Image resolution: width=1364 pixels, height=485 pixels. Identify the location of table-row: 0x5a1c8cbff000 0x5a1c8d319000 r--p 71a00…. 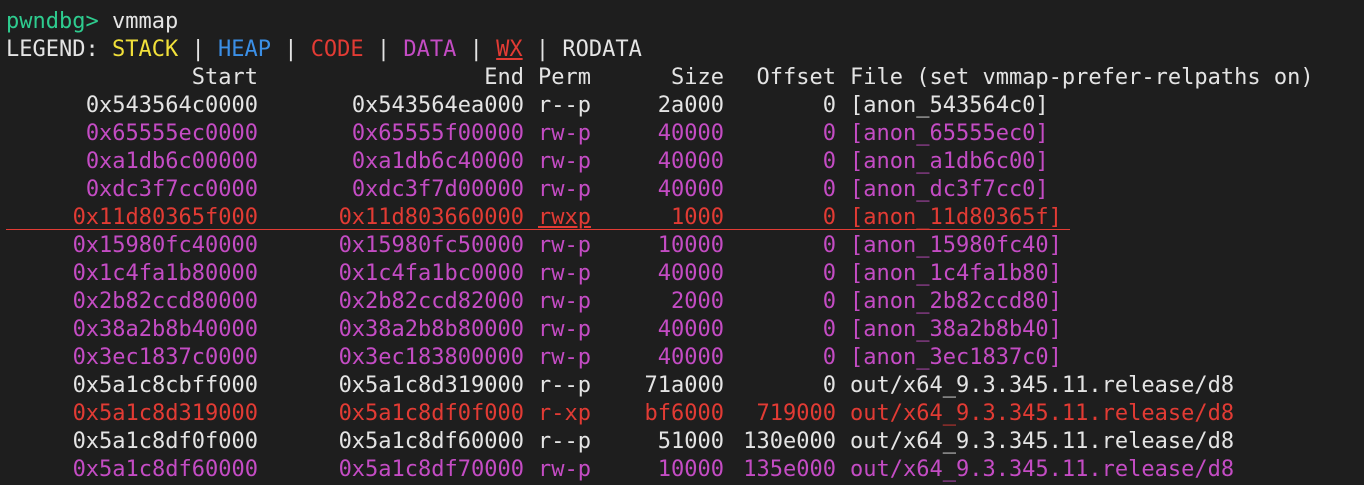
(660, 386).